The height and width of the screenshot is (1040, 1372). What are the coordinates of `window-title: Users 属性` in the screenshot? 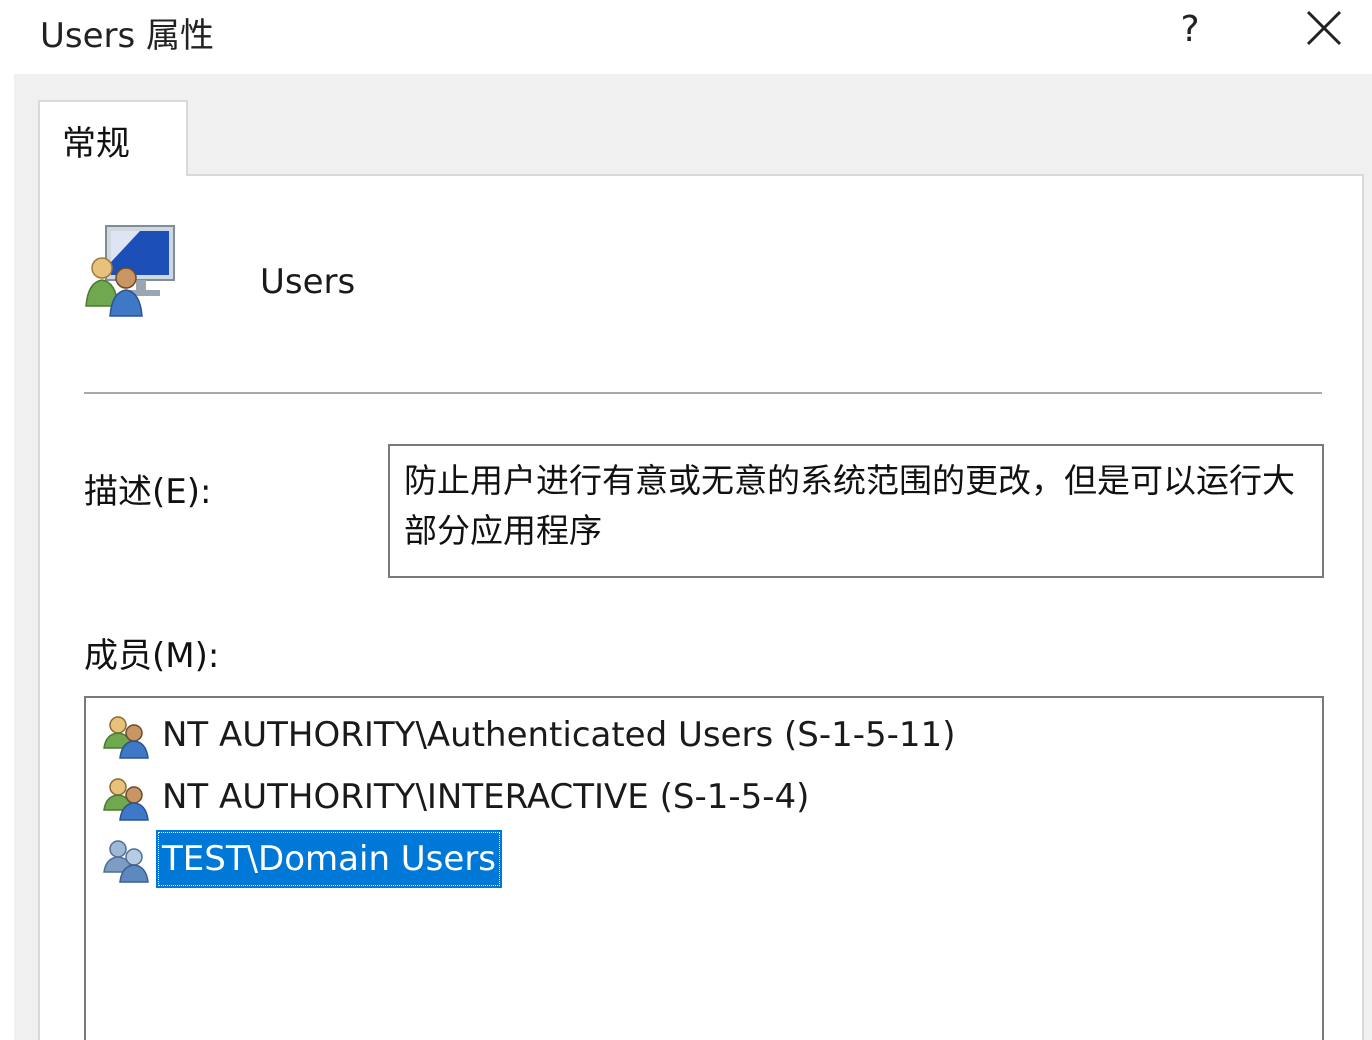 It's located at (127, 36).